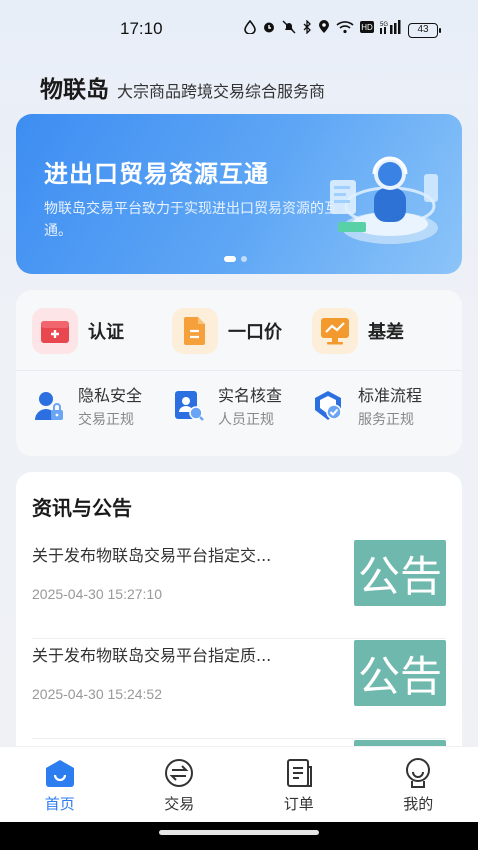 The height and width of the screenshot is (850, 478). Describe the element at coordinates (418, 804) in the screenshot. I see `tab-profile-label: 我的` at that location.